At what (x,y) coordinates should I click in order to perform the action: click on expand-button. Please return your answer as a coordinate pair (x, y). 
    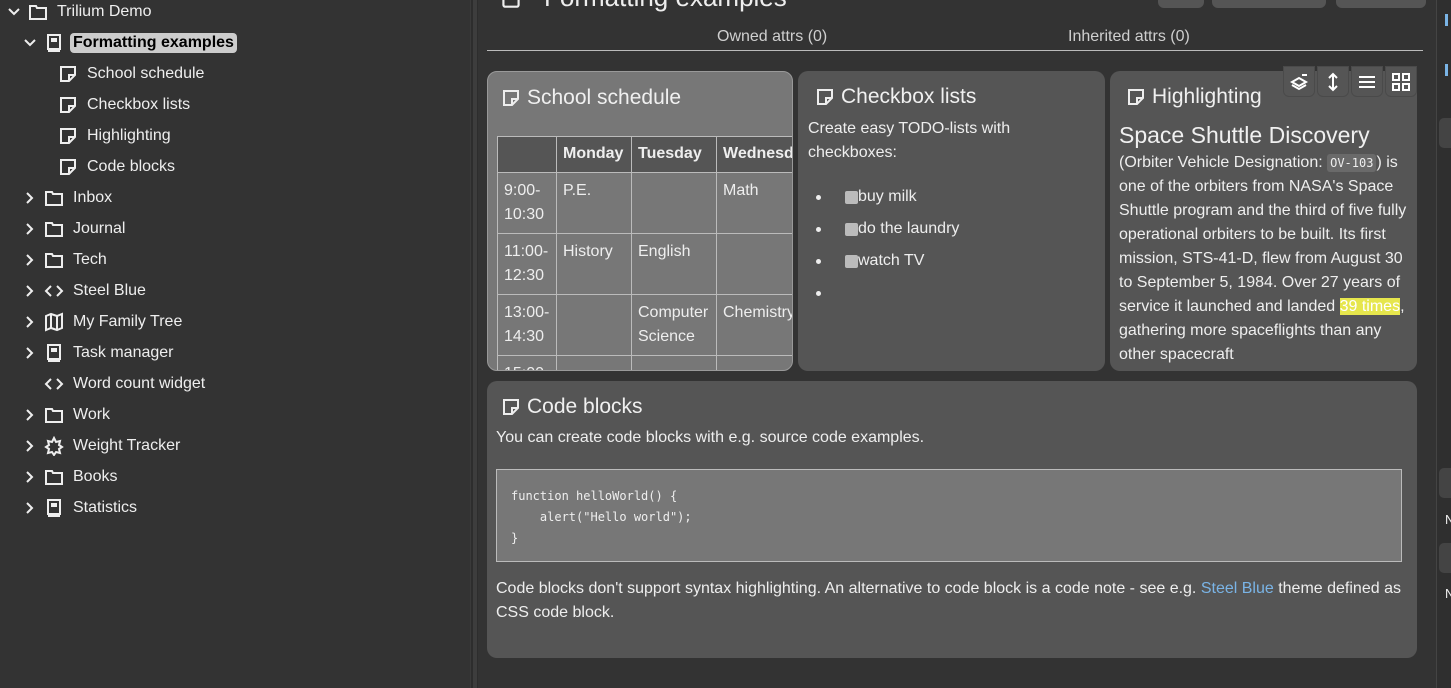
    Looking at the image, I should click on (1333, 81).